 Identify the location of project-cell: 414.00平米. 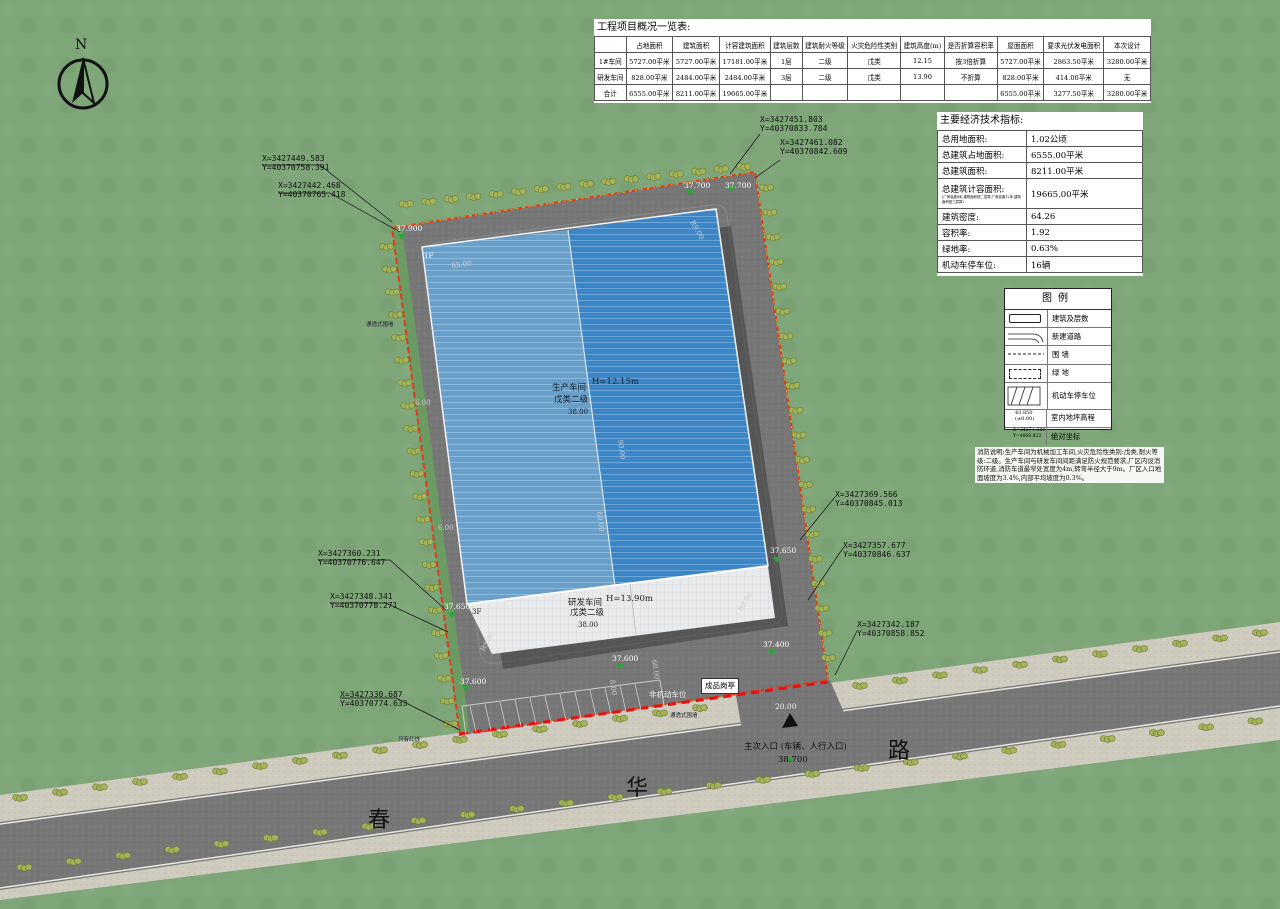
(1074, 76).